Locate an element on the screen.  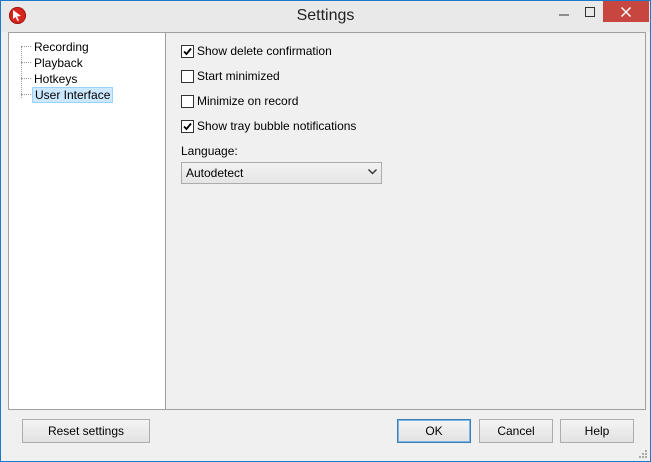
tree-item-label: Recording is located at coordinates (61, 47).